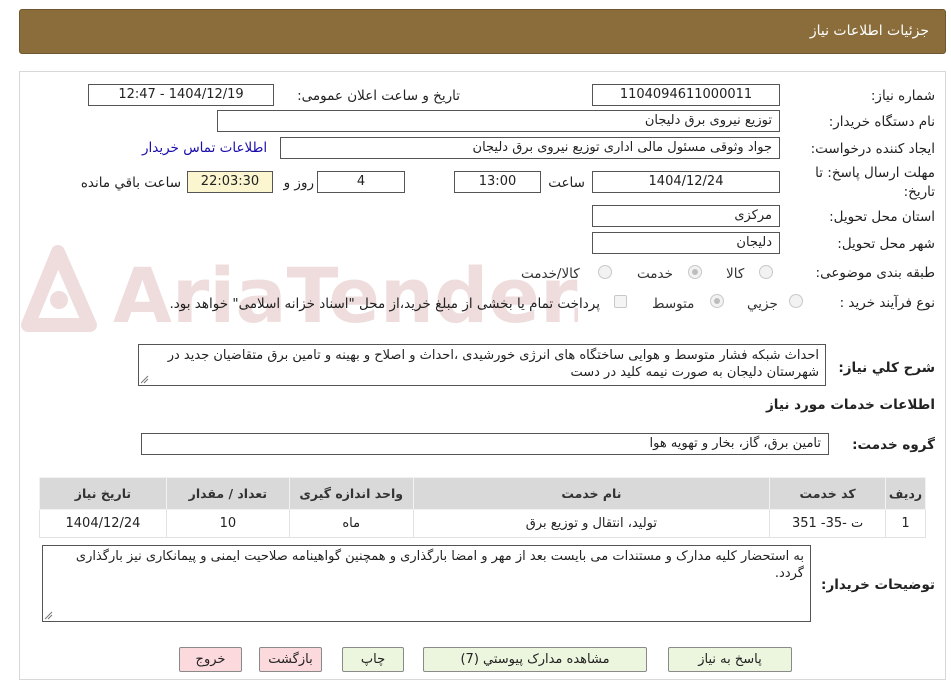 The image size is (951, 691). What do you see at coordinates (882, 217) in the screenshot?
I see `province-label: استان محل تحویل:` at bounding box center [882, 217].